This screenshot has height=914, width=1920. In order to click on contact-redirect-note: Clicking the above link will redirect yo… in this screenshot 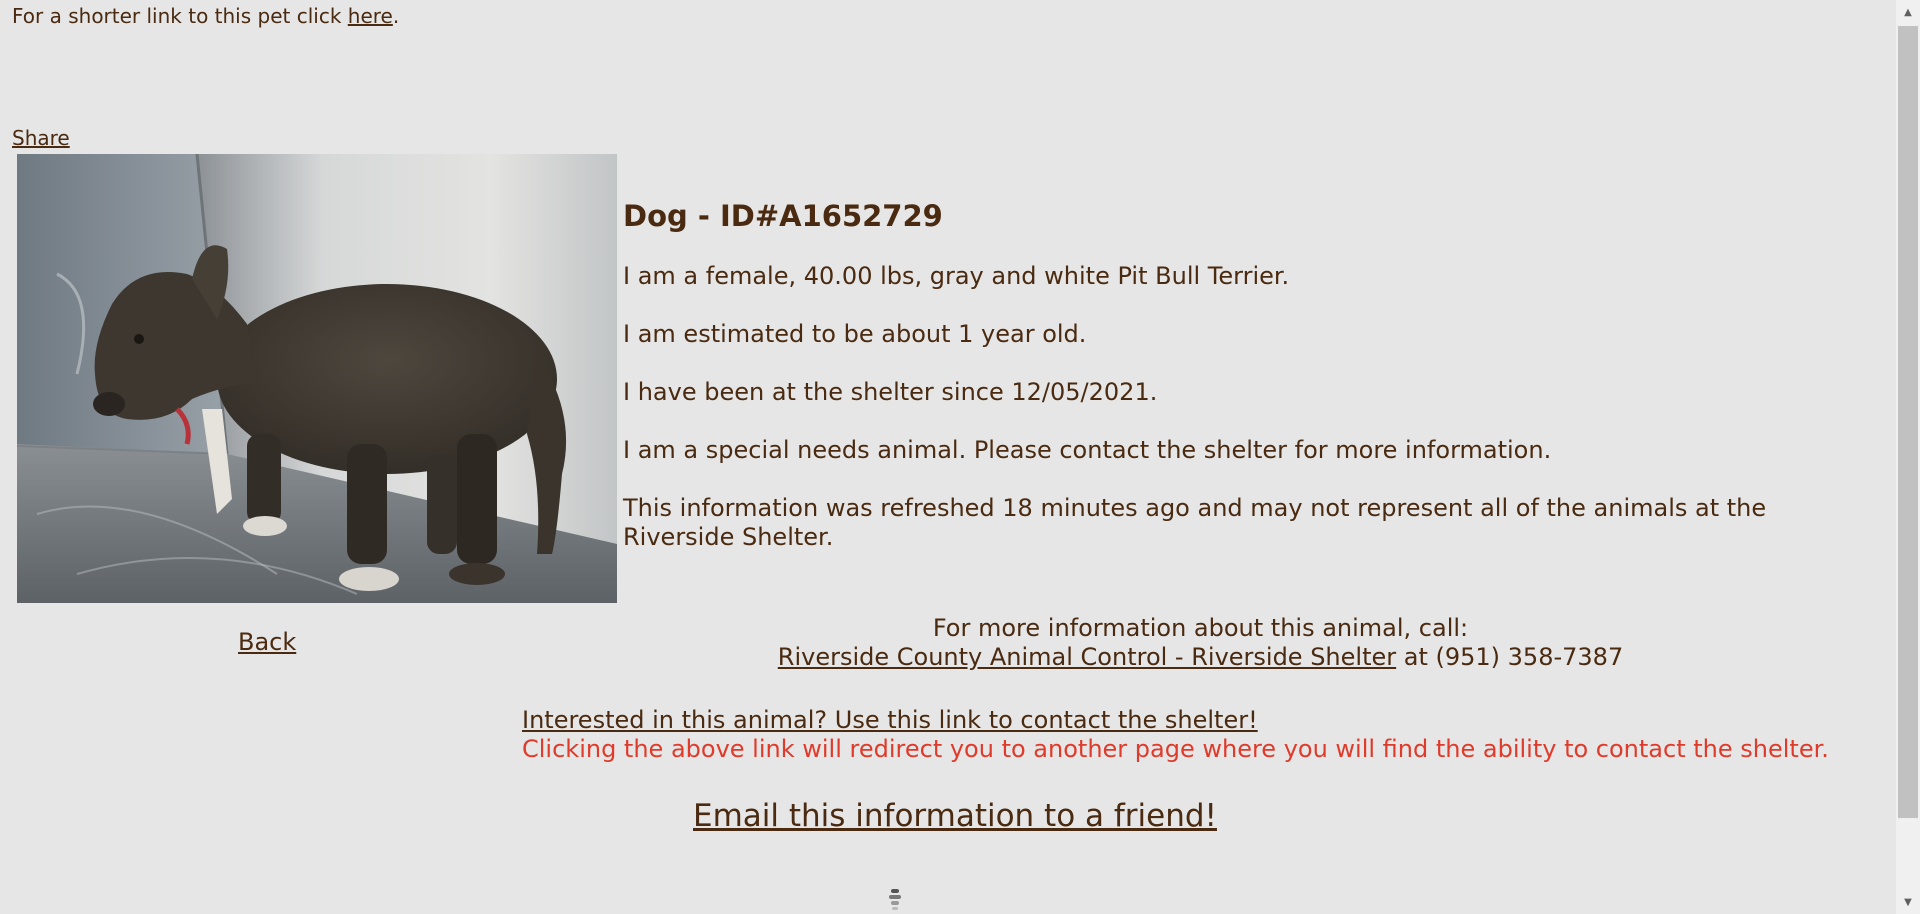, I will do `click(1175, 749)`.